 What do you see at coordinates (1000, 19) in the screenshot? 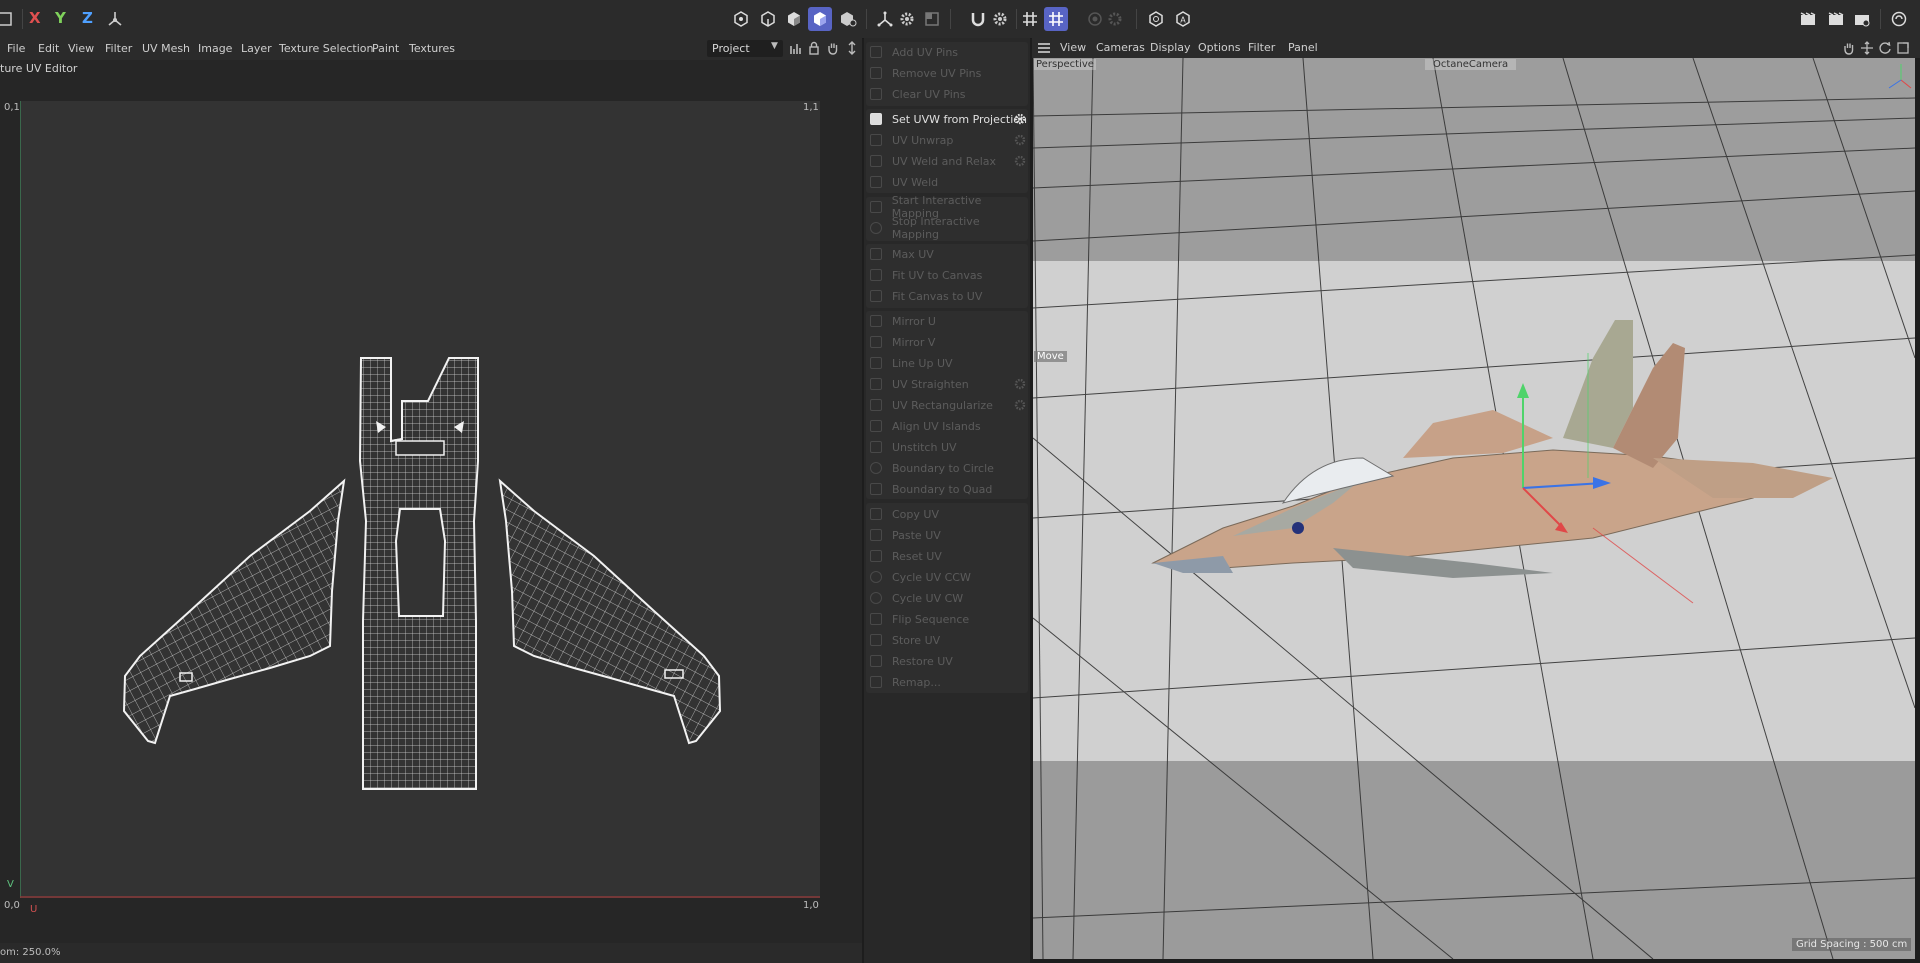
I see `snap-settings-gear-icon` at bounding box center [1000, 19].